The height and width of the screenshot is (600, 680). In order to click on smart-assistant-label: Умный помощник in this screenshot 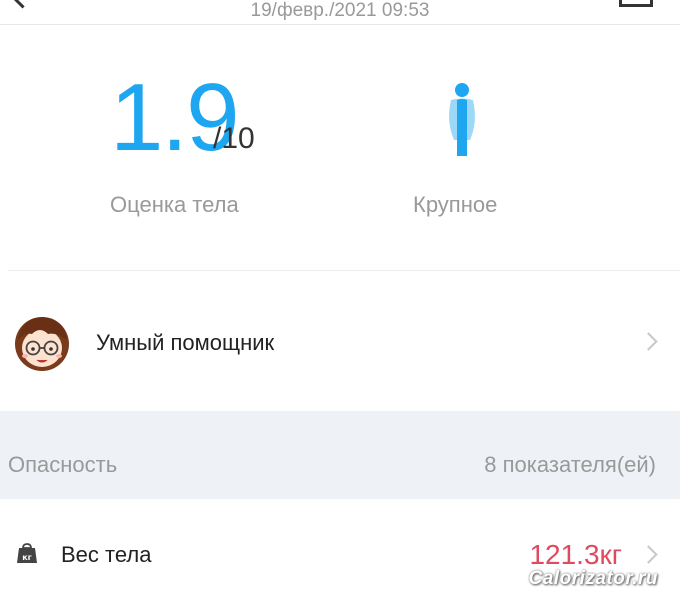, I will do `click(185, 342)`.